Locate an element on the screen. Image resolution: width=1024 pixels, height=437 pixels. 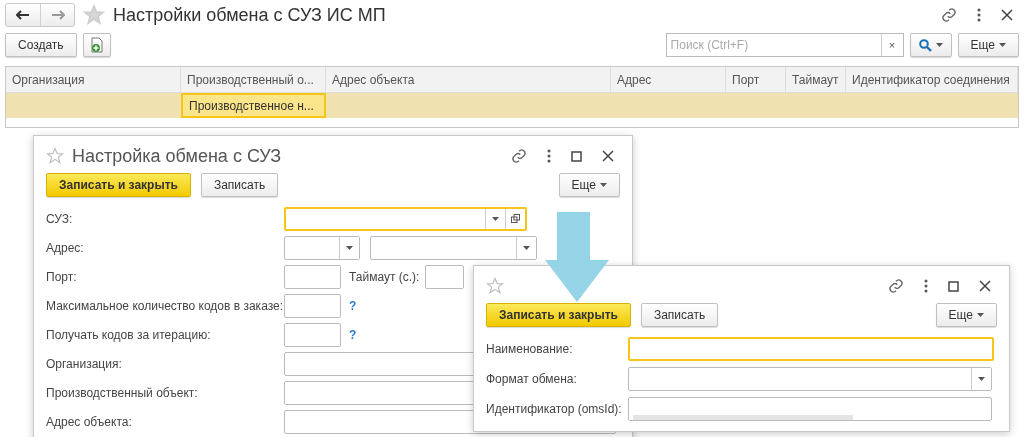
field-label: Адрес объекта: is located at coordinates (89, 421).